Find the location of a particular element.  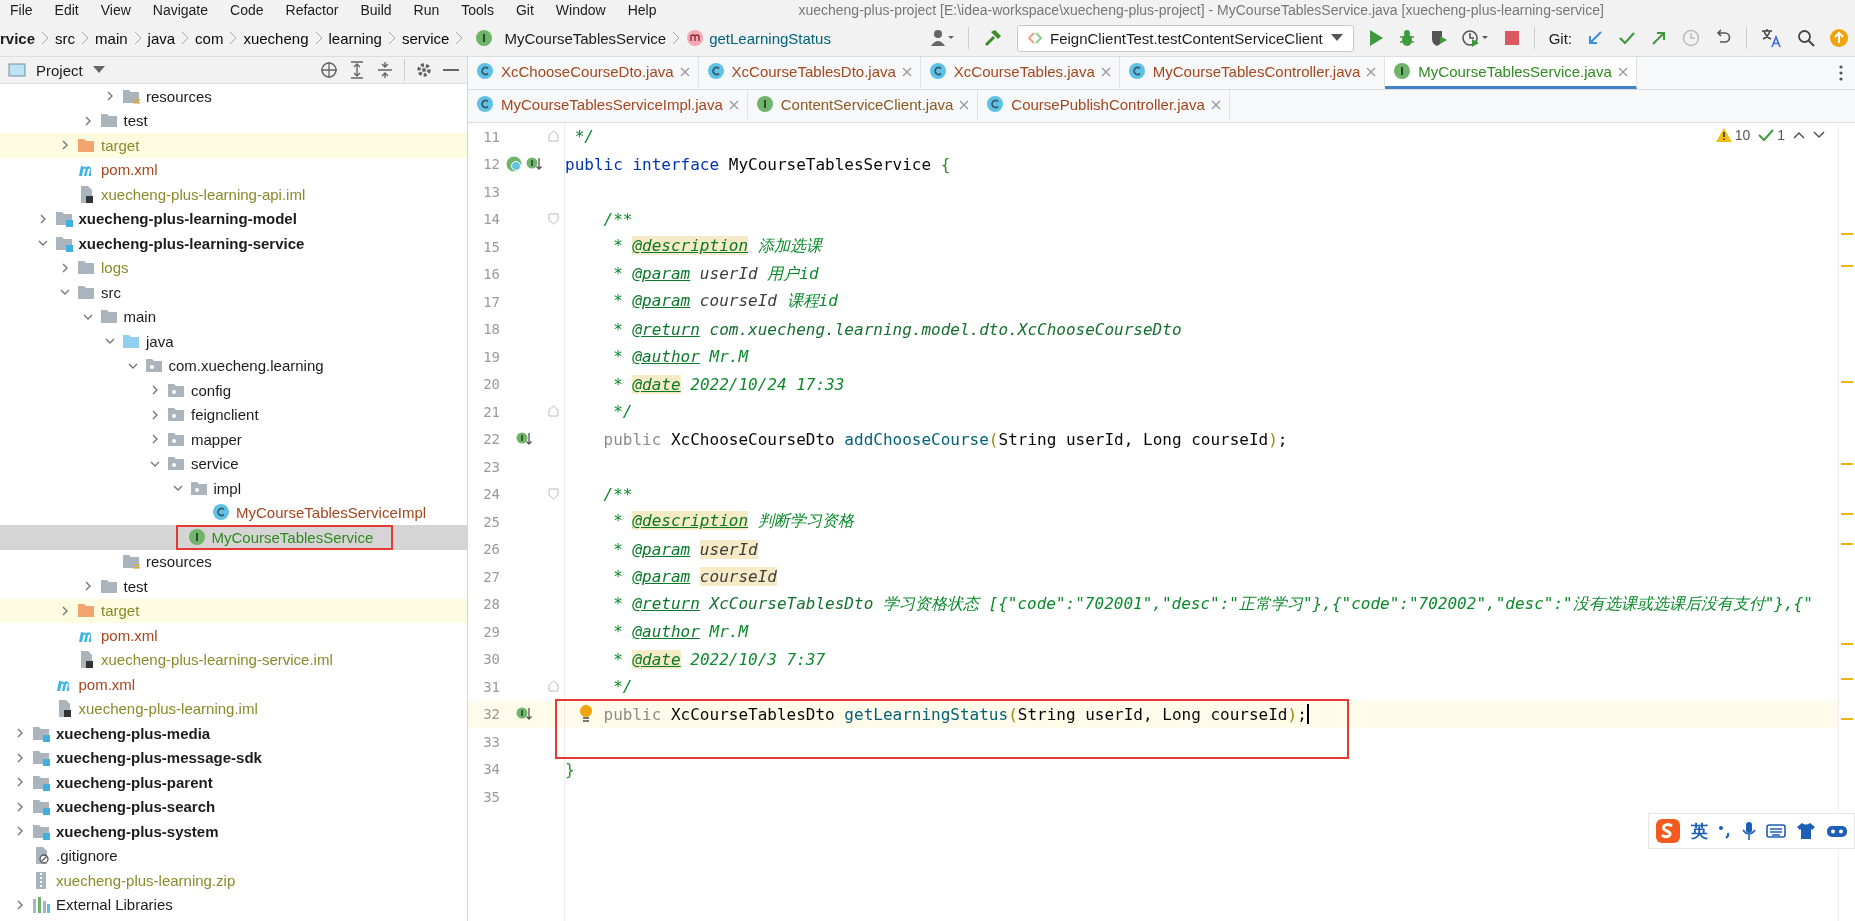

tree-item: xuecheng-plus-learning.zip is located at coordinates (146, 880).